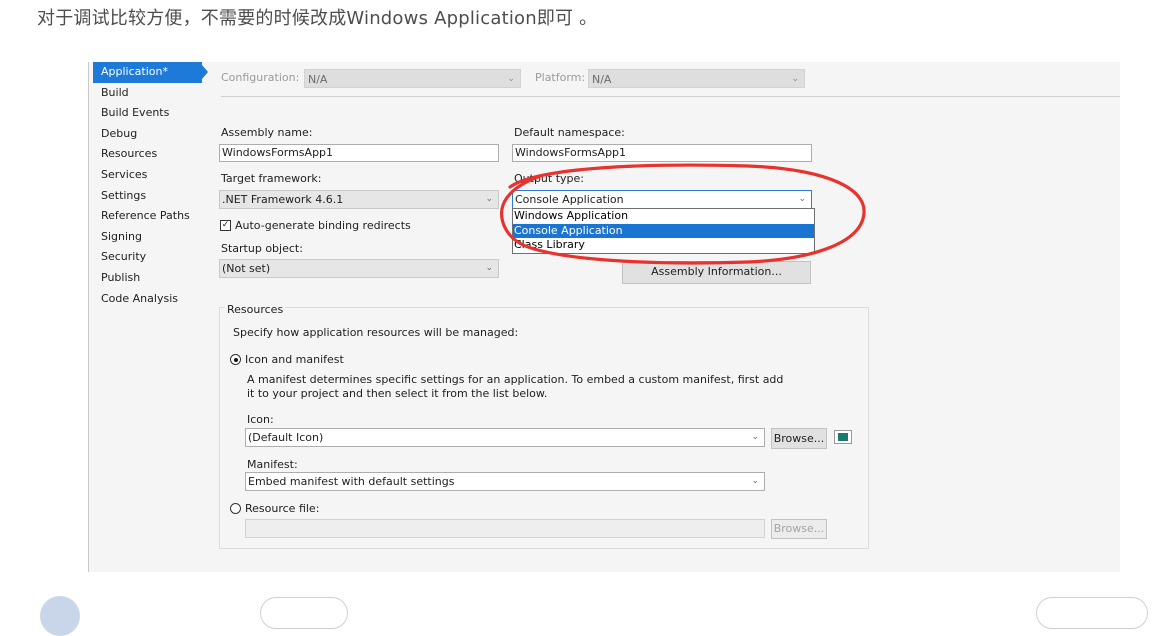 Image resolution: width=1164 pixels, height=636 pixels. I want to click on icon-value: (Default Icon), so click(286, 437).